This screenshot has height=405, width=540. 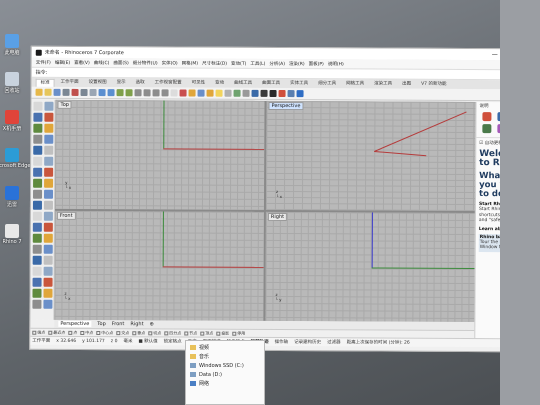 I want to click on toolbar-tab: 可见性, so click(x=199, y=83).